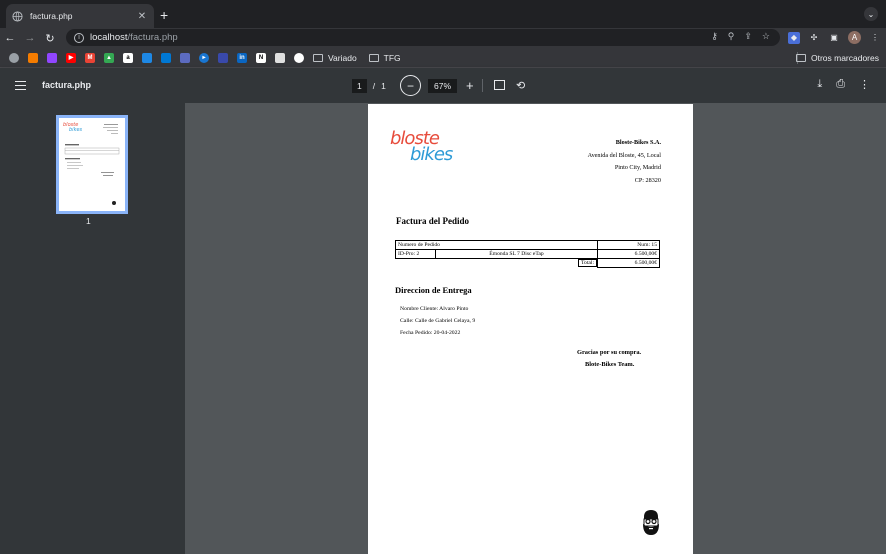  I want to click on tab-factura: factura.php ✕, so click(80, 16).